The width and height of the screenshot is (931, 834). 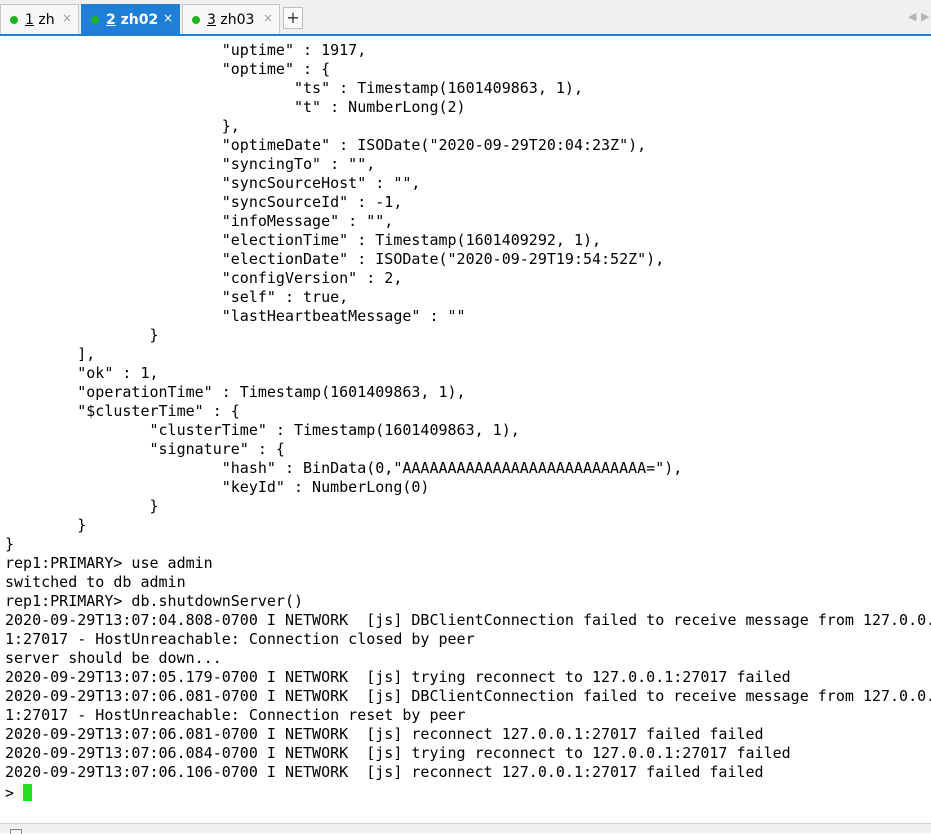 I want to click on tab-number: 3, so click(x=211, y=19).